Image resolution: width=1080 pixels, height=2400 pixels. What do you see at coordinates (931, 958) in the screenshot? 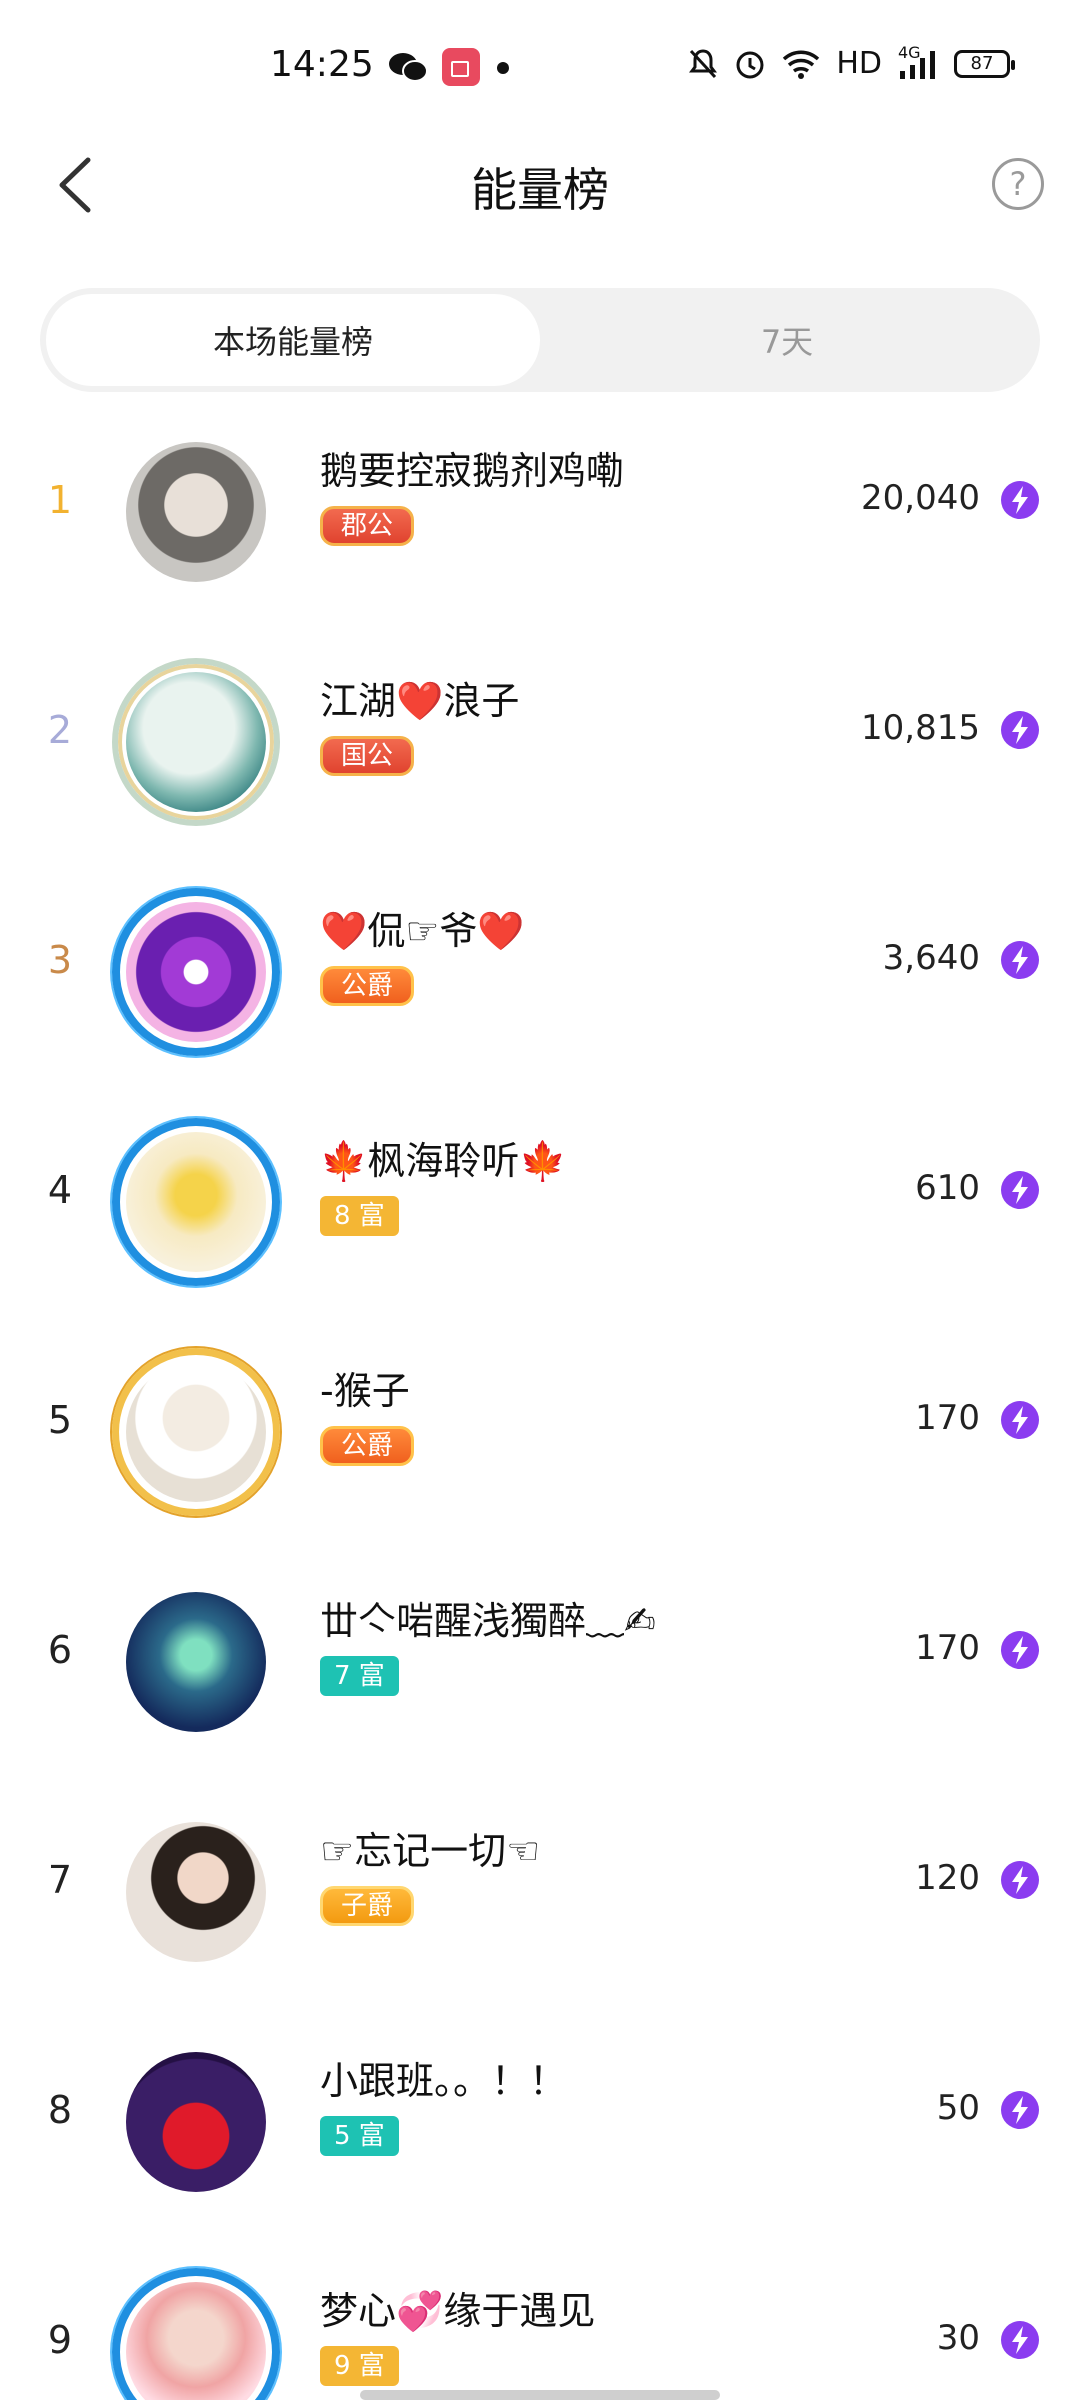
I see `energy-score: 3,640` at bounding box center [931, 958].